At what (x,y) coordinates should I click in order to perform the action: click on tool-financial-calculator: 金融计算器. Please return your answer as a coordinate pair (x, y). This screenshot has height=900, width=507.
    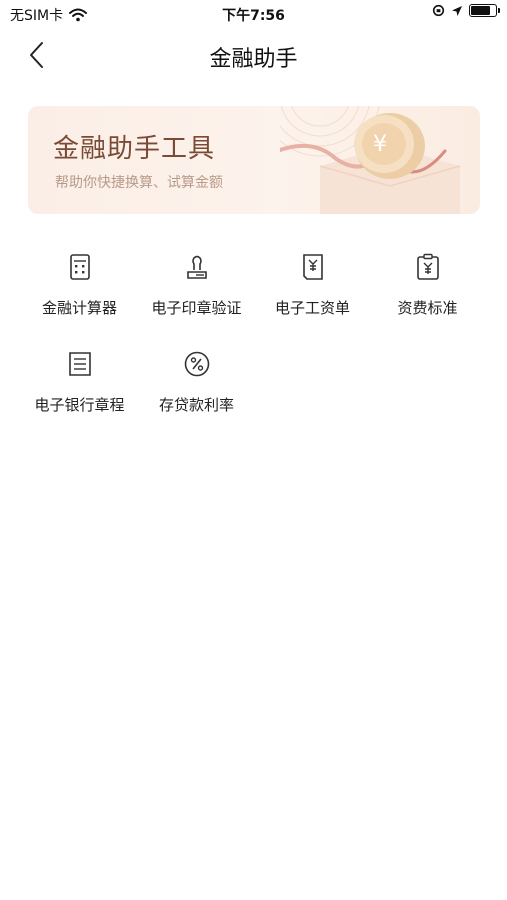
    Looking at the image, I should click on (79, 297).